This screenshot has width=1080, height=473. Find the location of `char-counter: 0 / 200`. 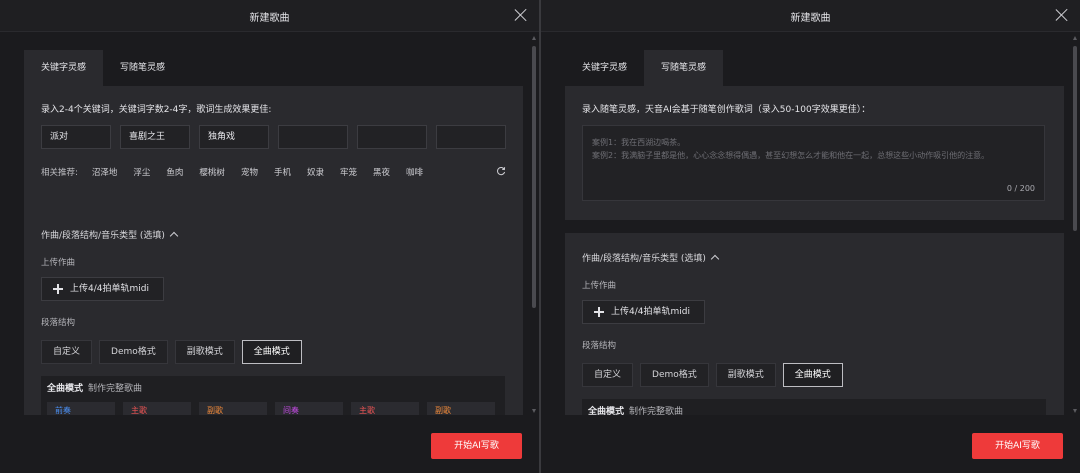

char-counter: 0 / 200 is located at coordinates (1020, 188).